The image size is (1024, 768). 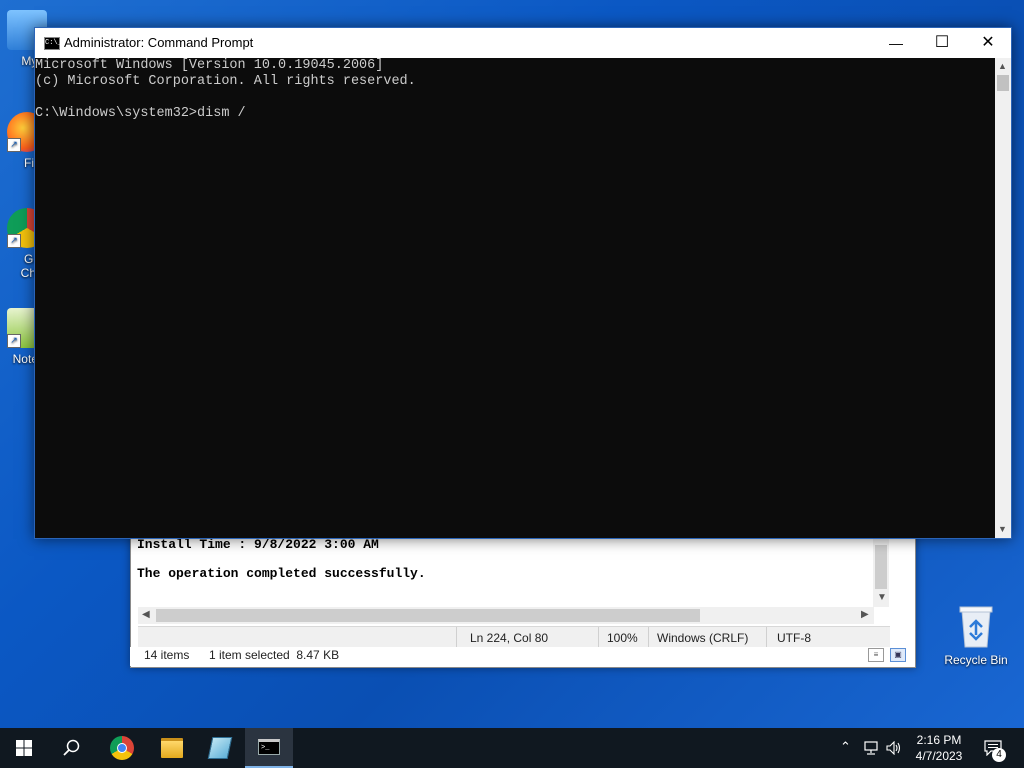 I want to click on taskbar-clock: 2:16 PM 4/7/2023, so click(x=939, y=748).